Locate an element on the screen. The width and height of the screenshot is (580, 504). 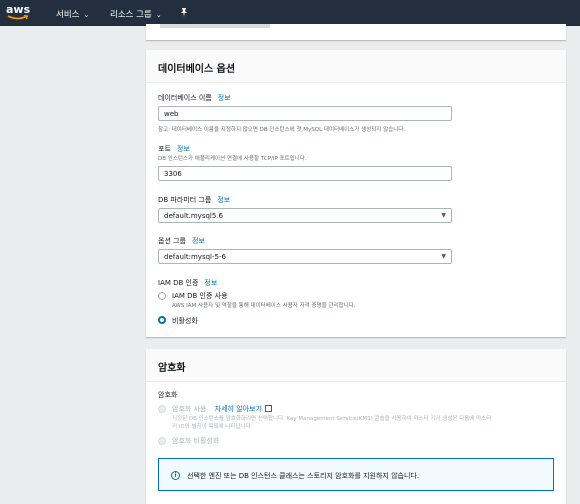
encryption-disable-label: 암호화 비활성화 is located at coordinates (196, 441).